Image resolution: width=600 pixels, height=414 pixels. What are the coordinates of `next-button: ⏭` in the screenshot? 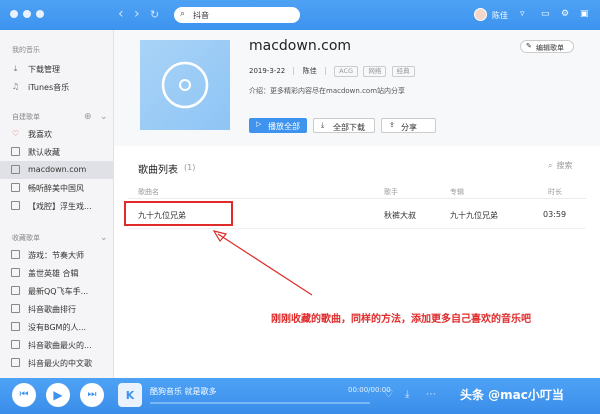 It's located at (92, 395).